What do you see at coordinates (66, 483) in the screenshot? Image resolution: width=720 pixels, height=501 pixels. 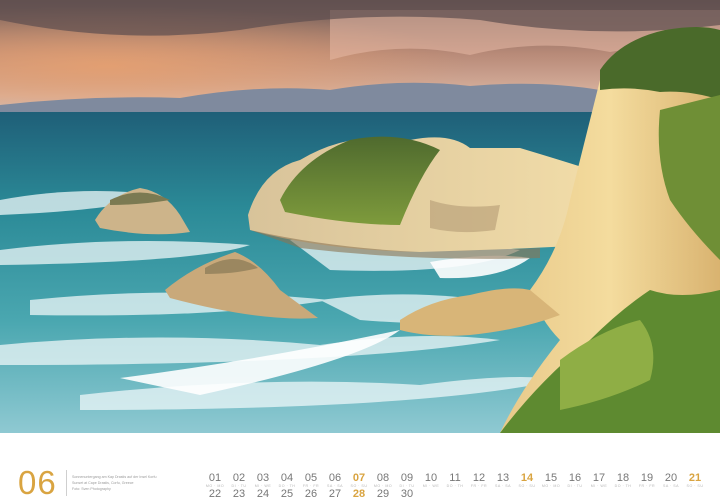 I see `footer-divider` at bounding box center [66, 483].